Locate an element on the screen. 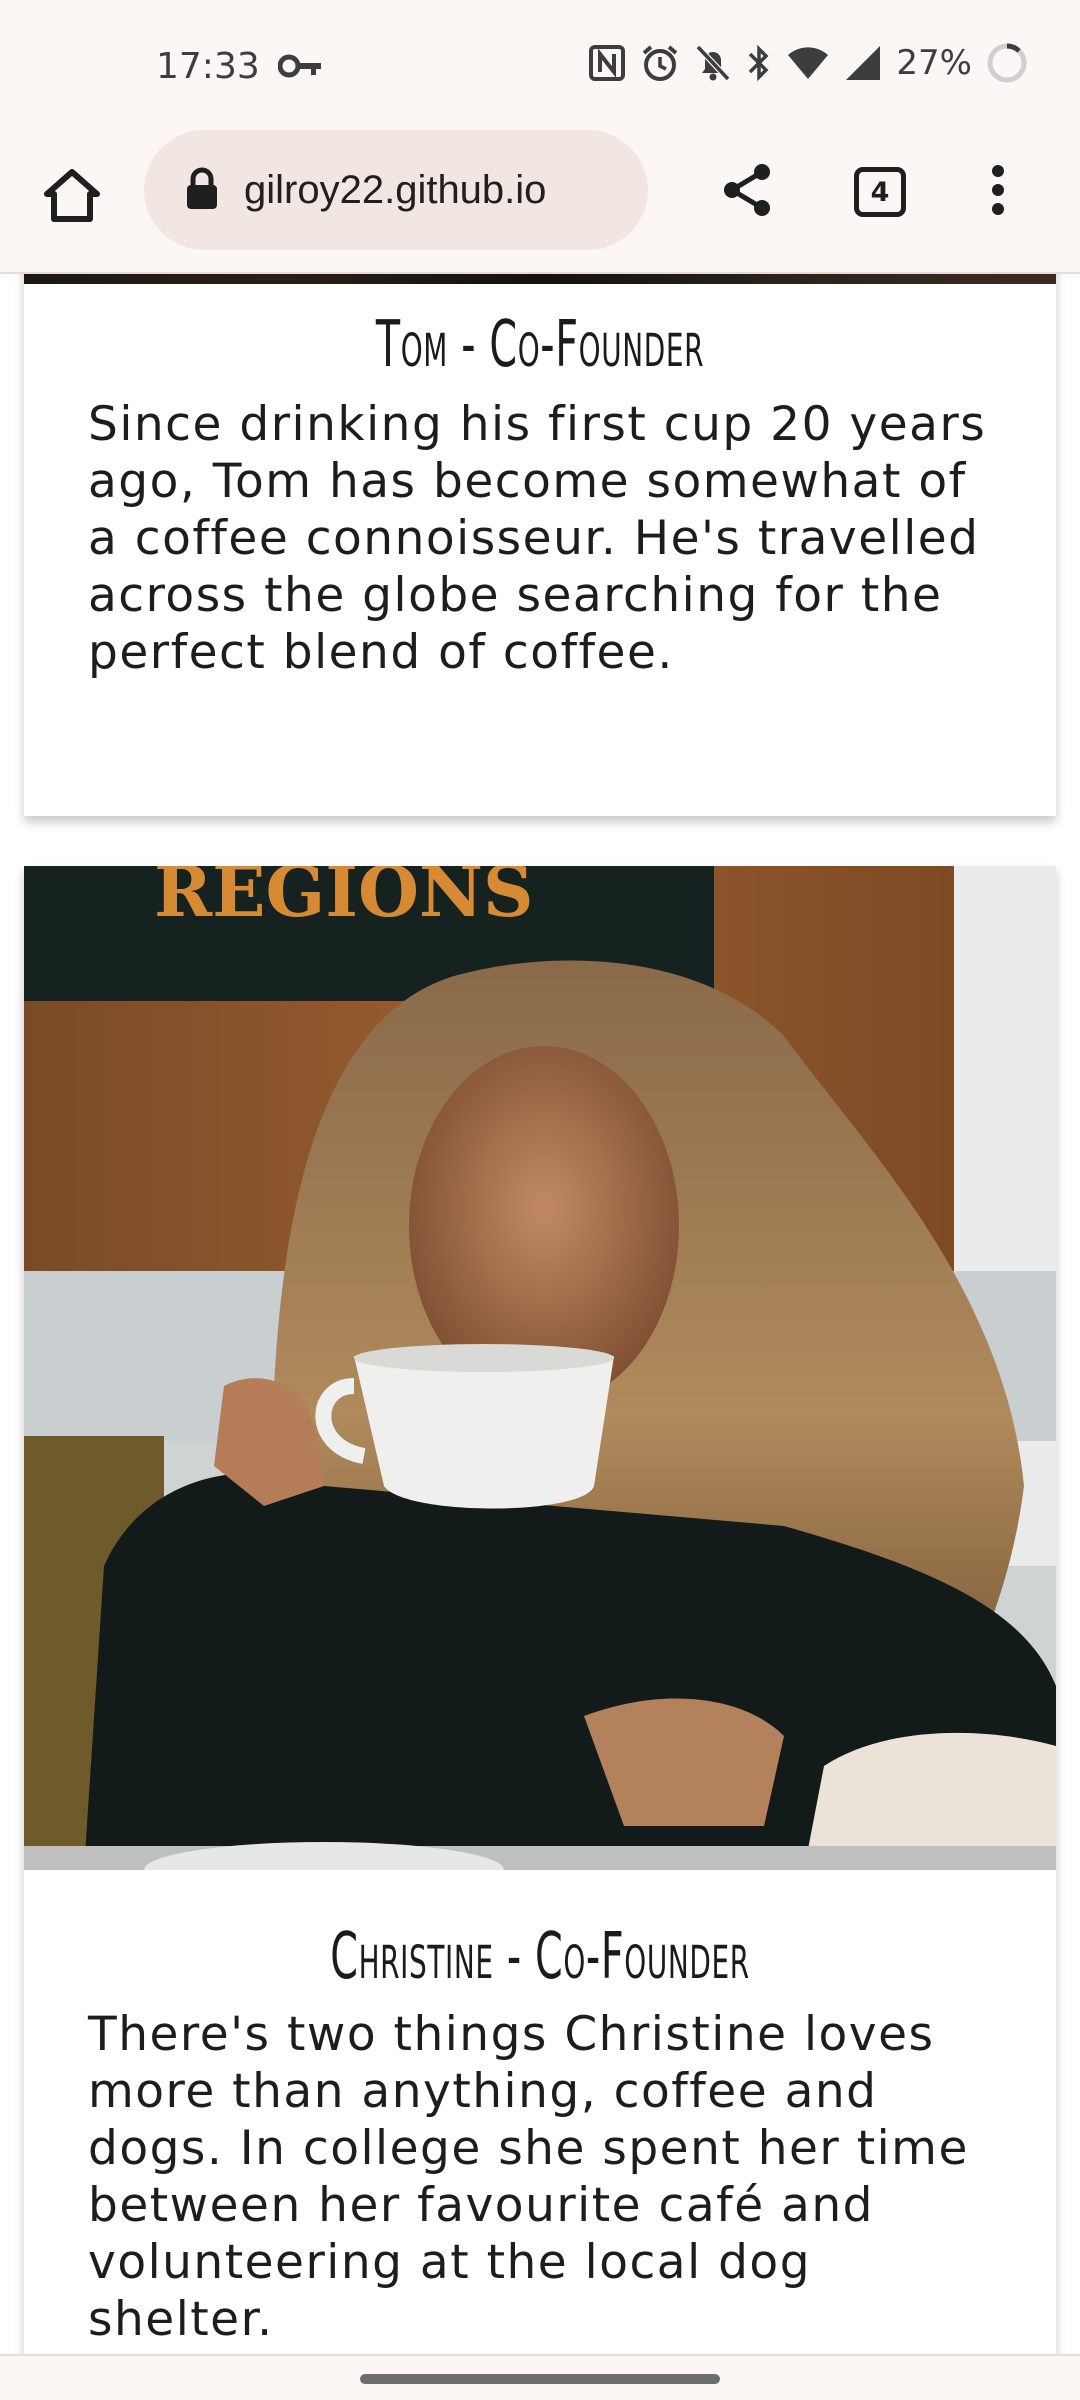 This screenshot has width=1080, height=2400. battery-ring-icon is located at coordinates (1007, 63).